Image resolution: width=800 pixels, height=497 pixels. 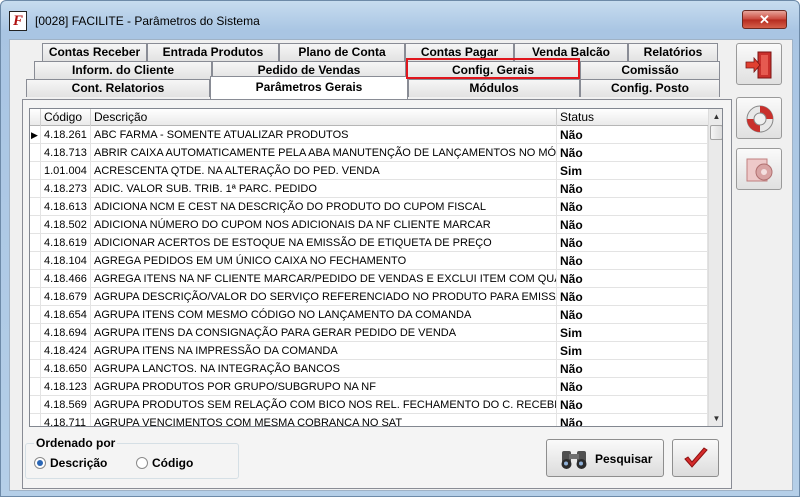 What do you see at coordinates (213, 52) in the screenshot?
I see `tab-entrada-produtos: Entrada Produtos` at bounding box center [213, 52].